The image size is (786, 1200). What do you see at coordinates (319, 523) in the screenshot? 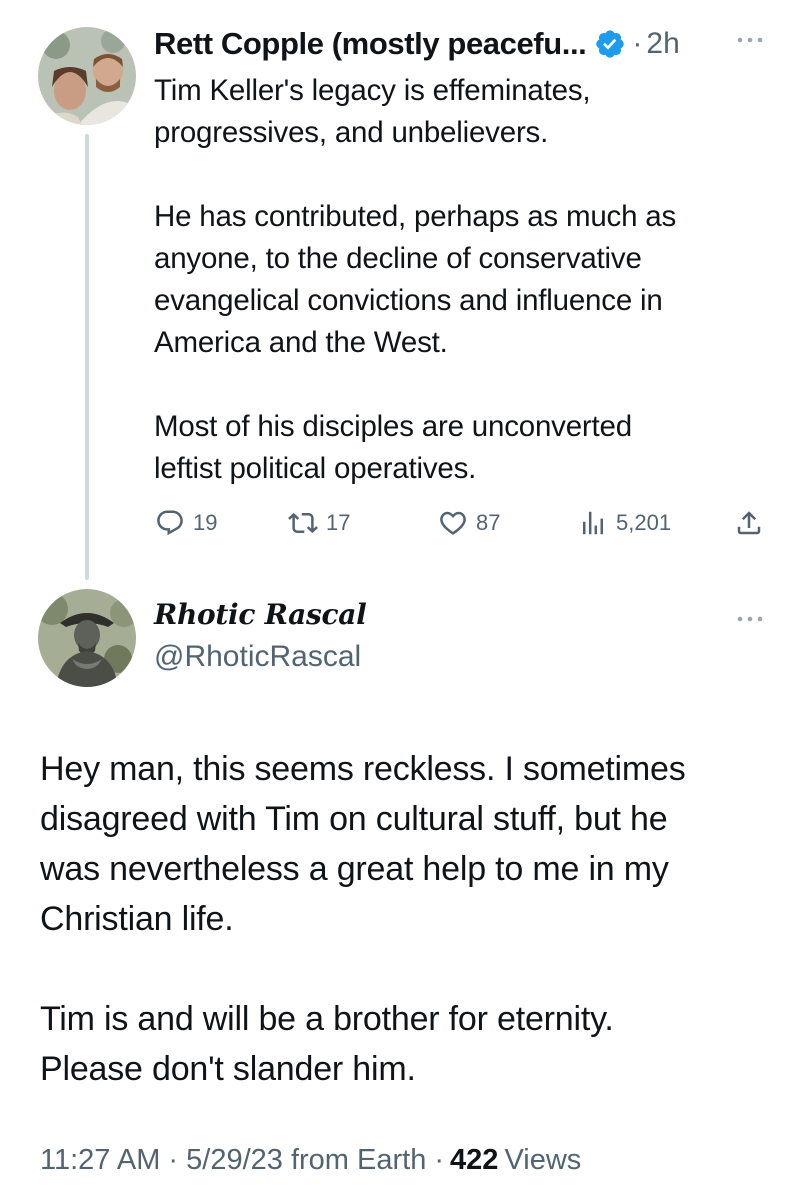
I see `retweet-button: 17` at bounding box center [319, 523].